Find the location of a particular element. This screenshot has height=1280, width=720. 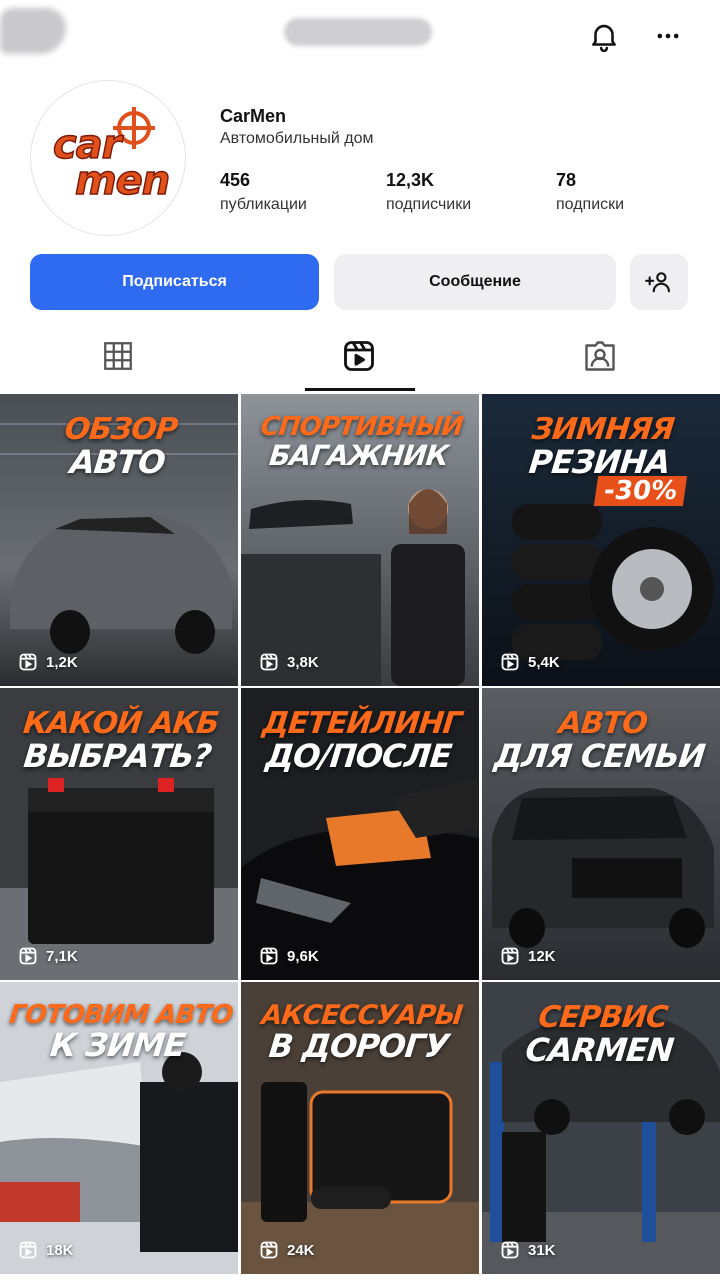

reel-headline-line2: БАГАЖНИК is located at coordinates (358, 456).